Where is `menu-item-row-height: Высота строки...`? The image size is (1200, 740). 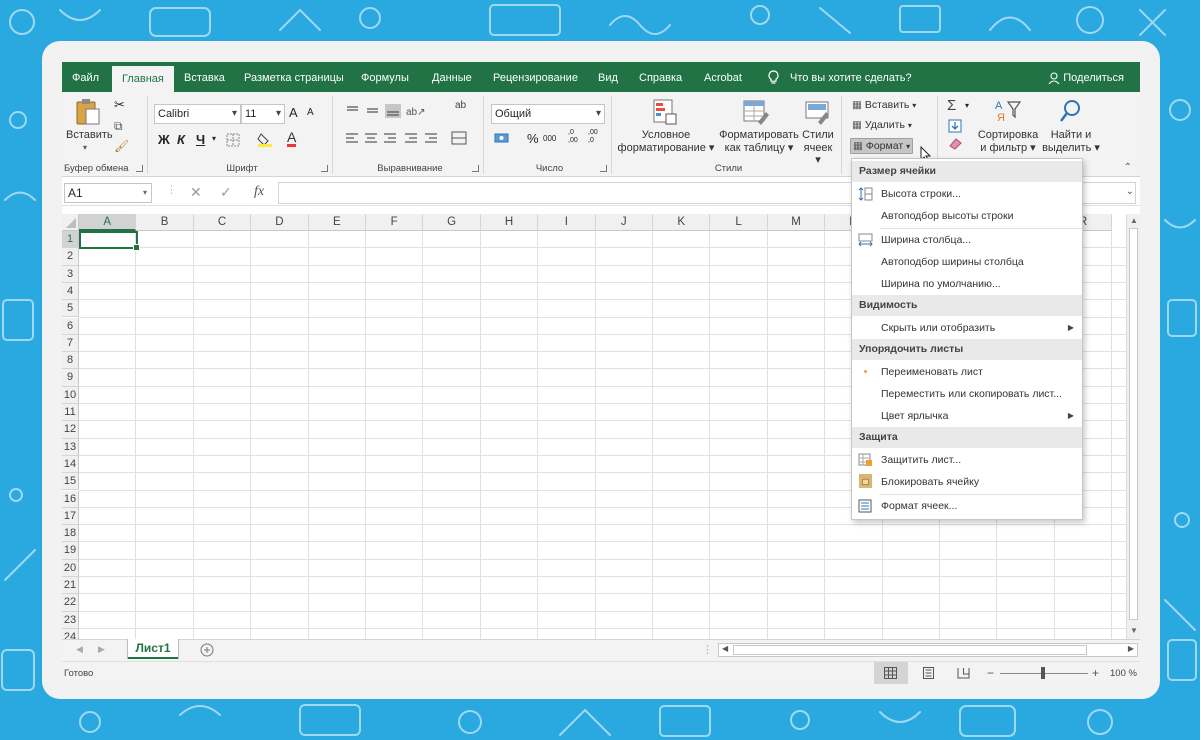 menu-item-row-height: Высота строки... is located at coordinates (967, 194).